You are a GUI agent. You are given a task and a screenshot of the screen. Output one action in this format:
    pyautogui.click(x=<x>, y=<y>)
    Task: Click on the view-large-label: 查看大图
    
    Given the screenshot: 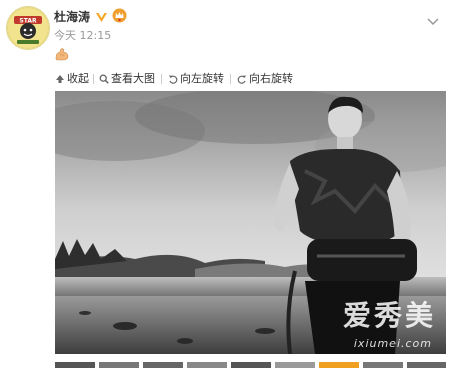 What is the action you would take?
    pyautogui.click(x=133, y=78)
    